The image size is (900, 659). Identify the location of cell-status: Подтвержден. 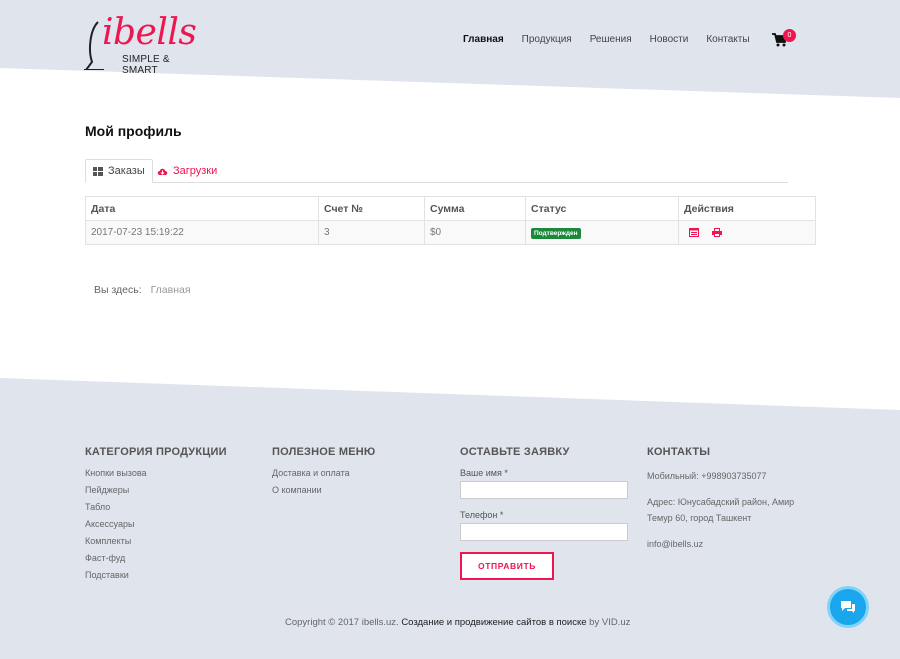
(602, 232).